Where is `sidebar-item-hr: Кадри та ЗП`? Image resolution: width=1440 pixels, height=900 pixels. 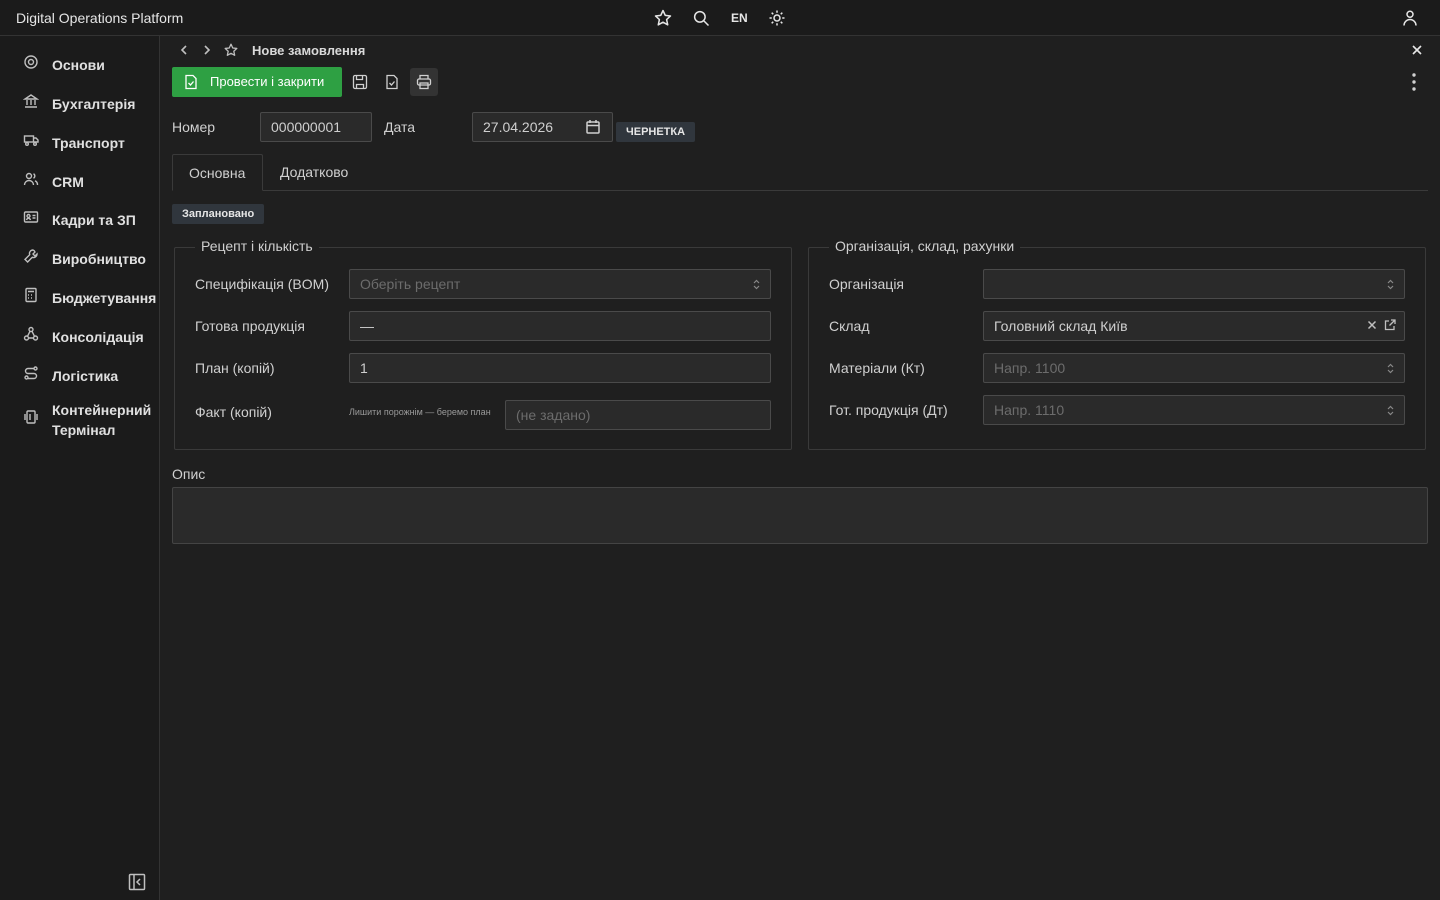
sidebar-item-hr: Кадри та ЗП is located at coordinates (79, 218).